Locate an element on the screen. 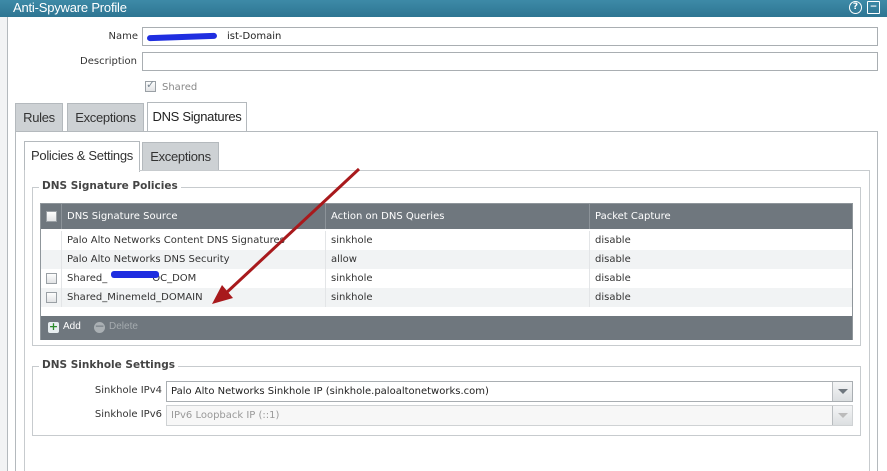  tab-underline is located at coordinates (81, 131).